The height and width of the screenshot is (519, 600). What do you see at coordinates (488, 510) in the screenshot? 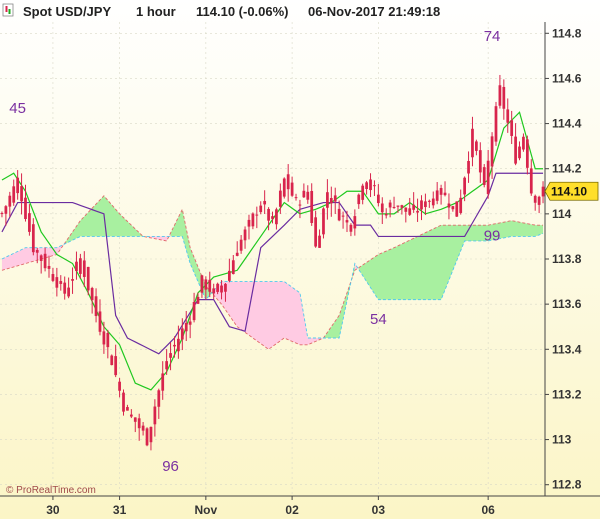
I see `x-tick-label-5: 06` at bounding box center [488, 510].